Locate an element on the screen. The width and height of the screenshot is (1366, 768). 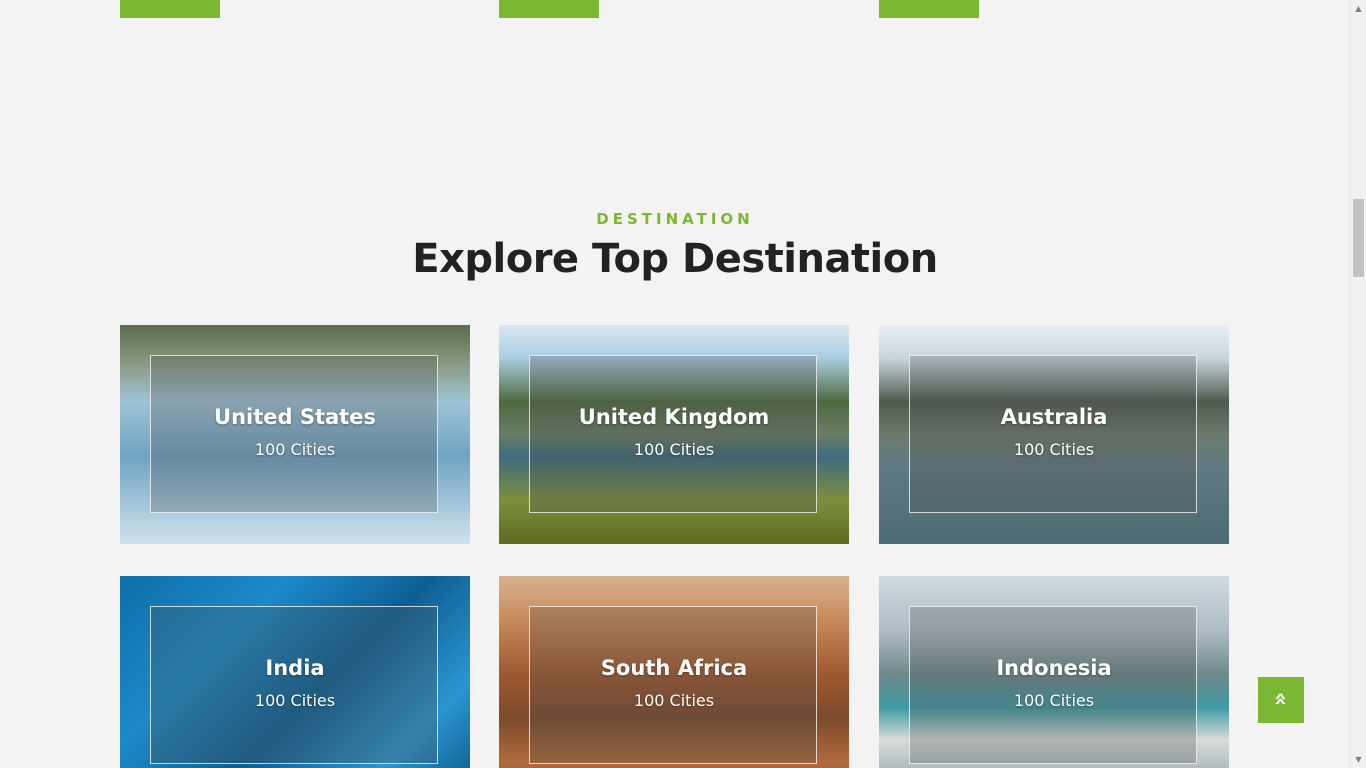
scrollbar: ▲ ▼ is located at coordinates (1357, 384).